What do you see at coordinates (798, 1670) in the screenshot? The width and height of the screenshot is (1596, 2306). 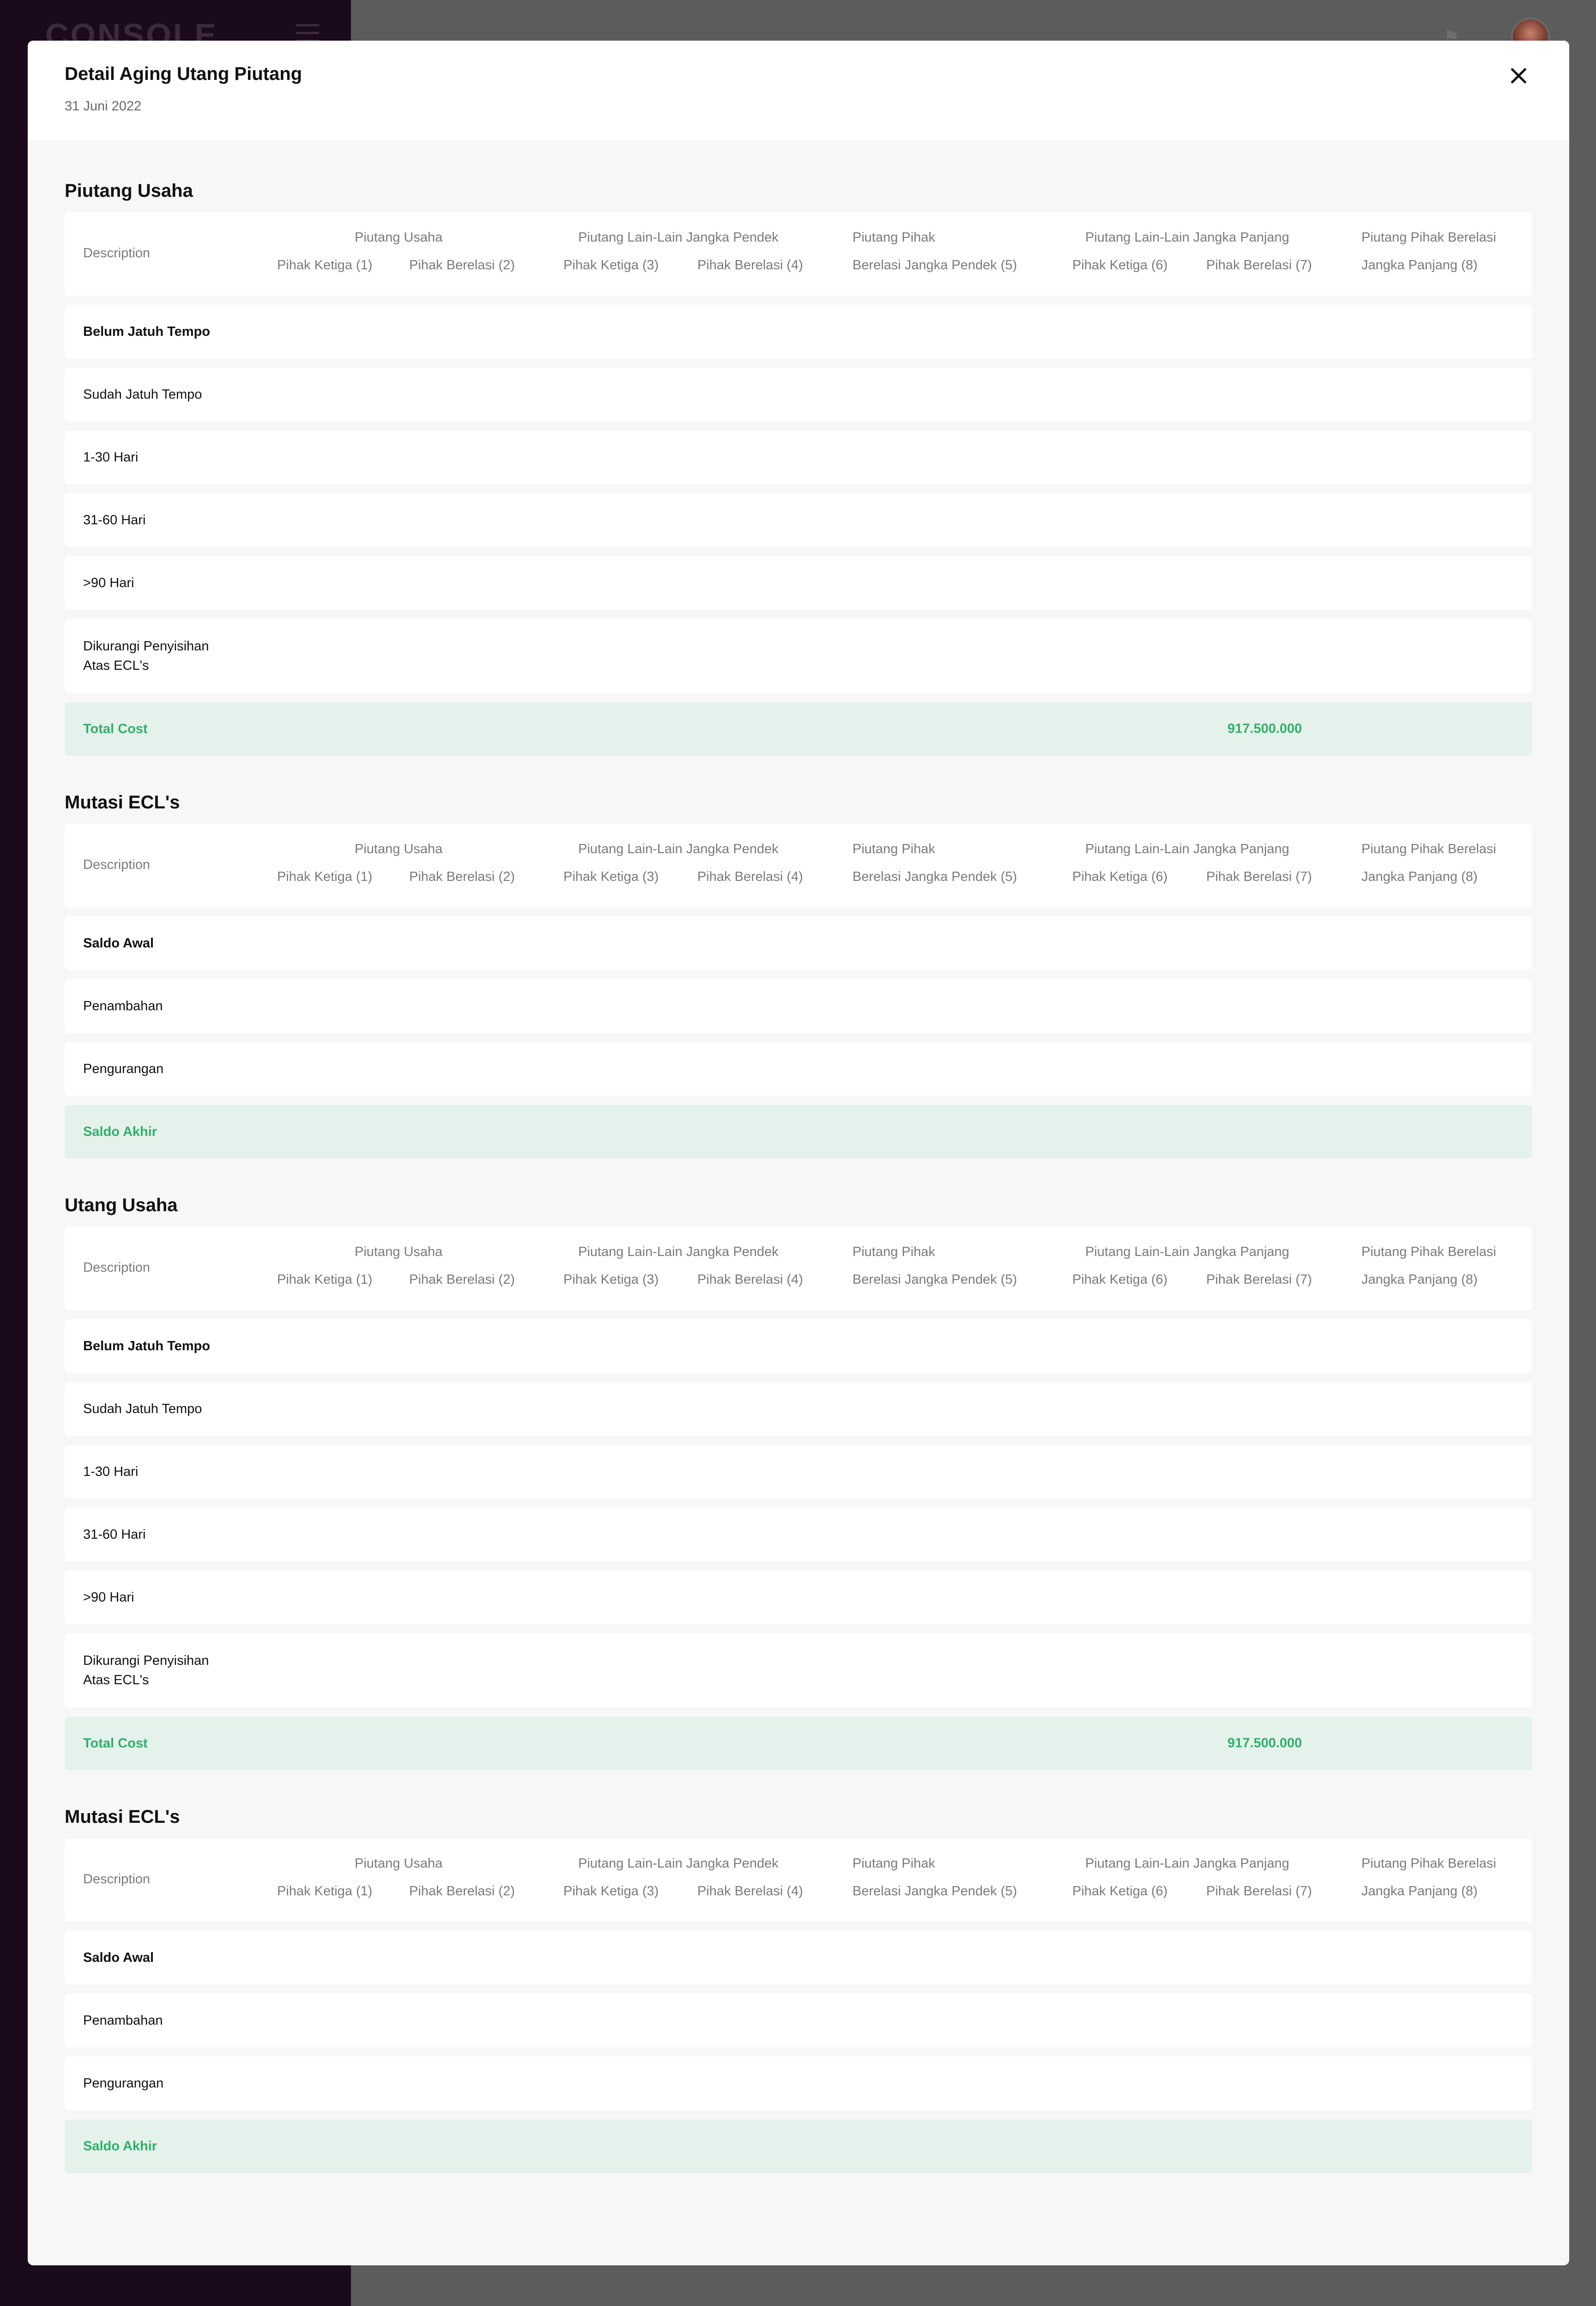 I see `table-row: Dikurangi Penyisihan Atas ECL's` at bounding box center [798, 1670].